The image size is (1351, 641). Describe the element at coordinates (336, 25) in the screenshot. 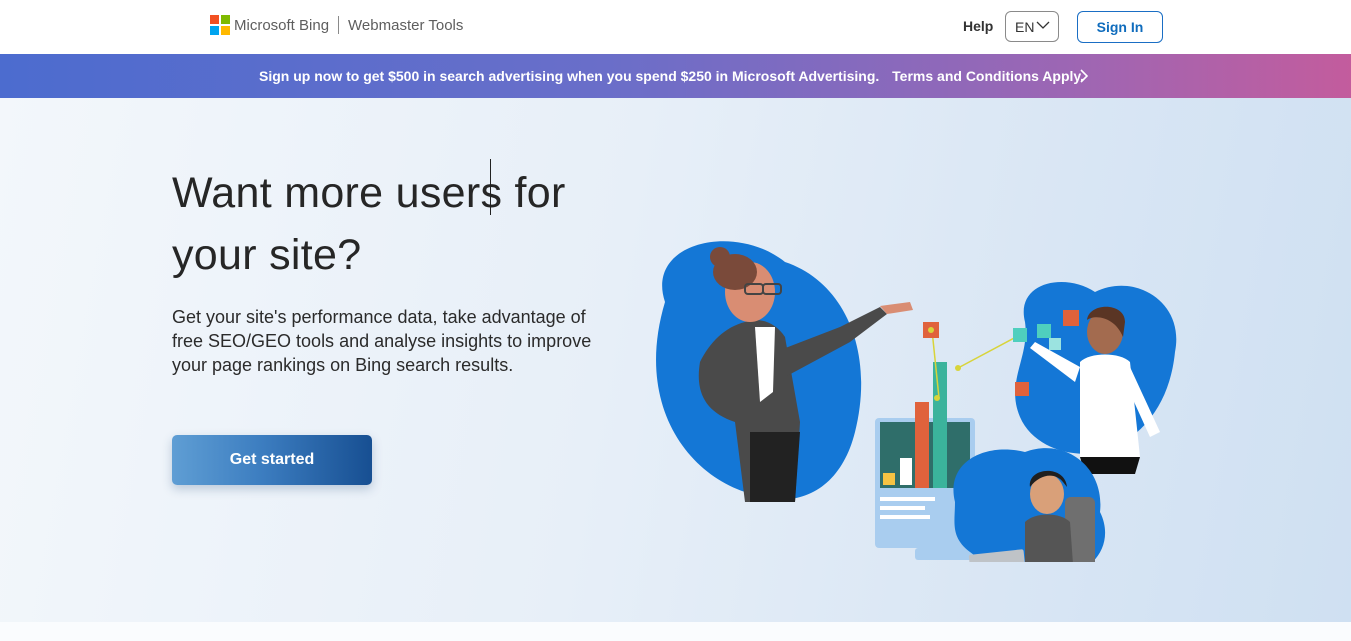

I see `brand-logo-link: Microsoft Bing Webmaster Tools` at that location.